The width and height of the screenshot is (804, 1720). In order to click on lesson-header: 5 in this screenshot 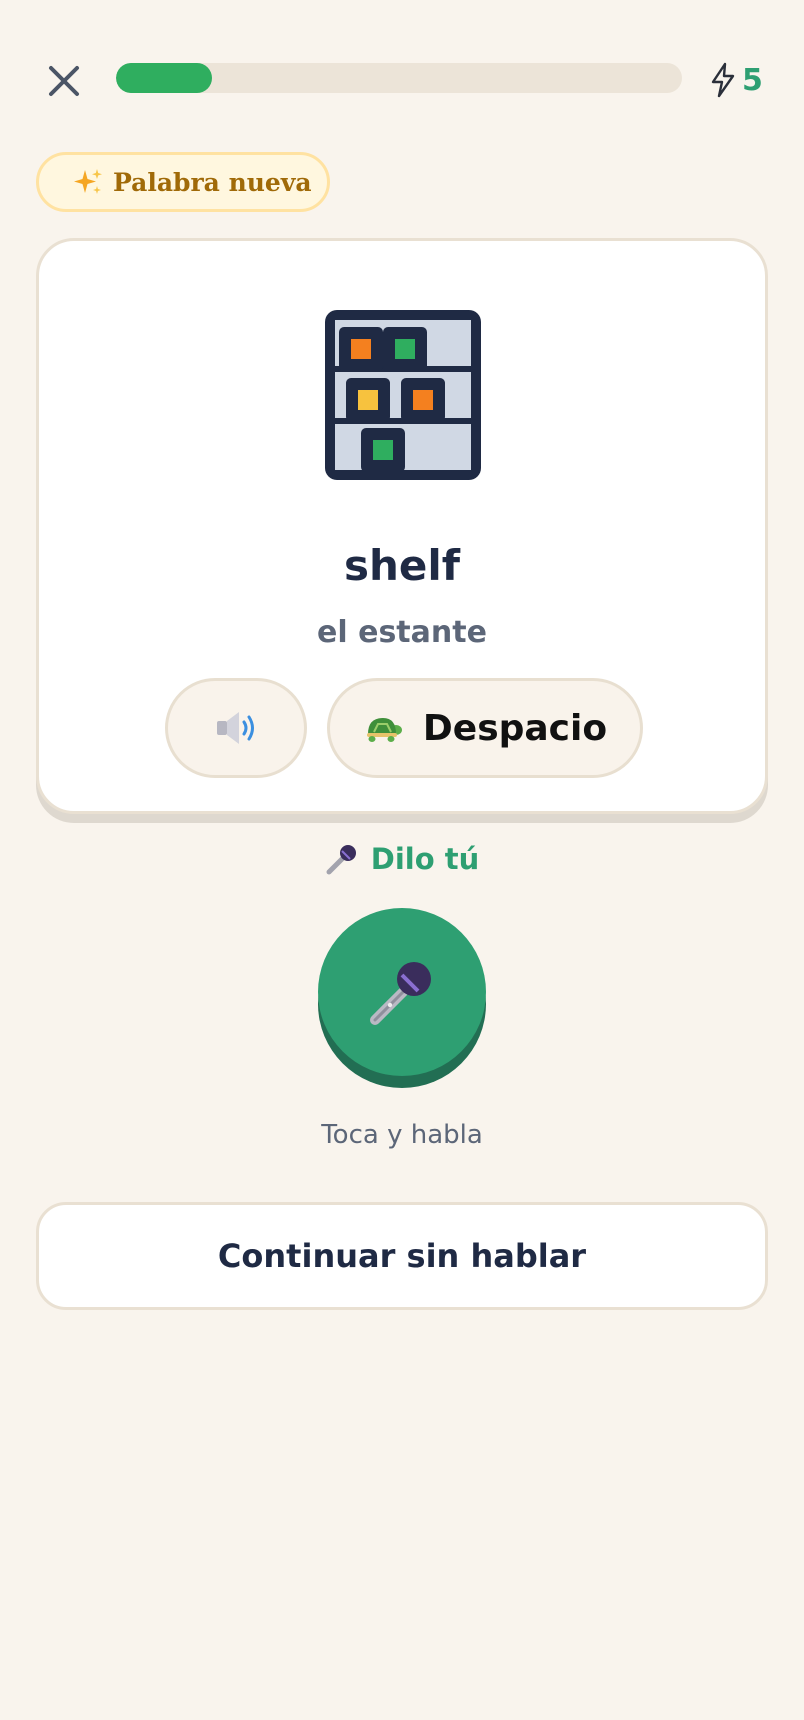, I will do `click(402, 80)`.